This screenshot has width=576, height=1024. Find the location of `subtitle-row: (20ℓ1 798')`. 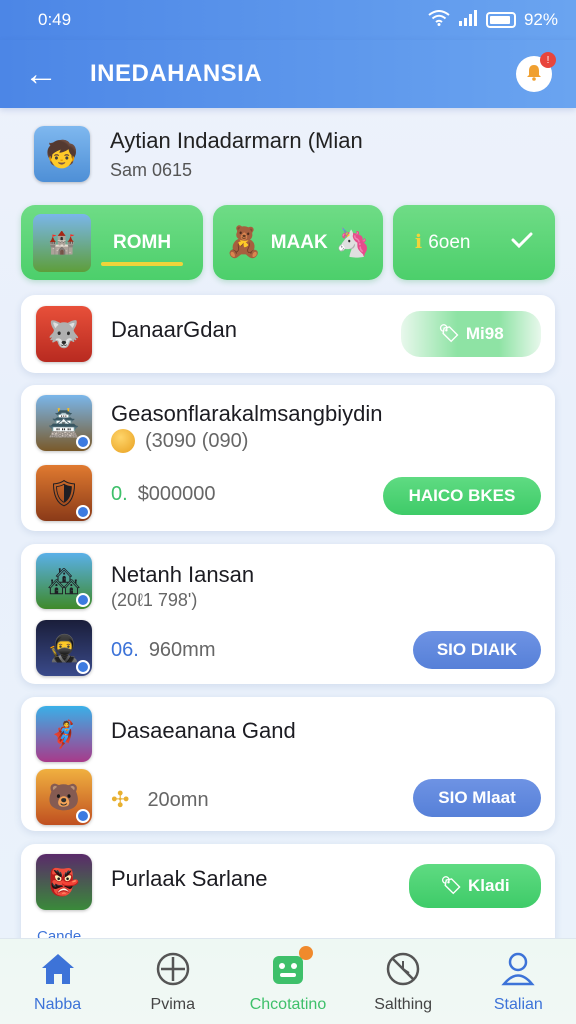

subtitle-row: (20ℓ1 798') is located at coordinates (154, 600).